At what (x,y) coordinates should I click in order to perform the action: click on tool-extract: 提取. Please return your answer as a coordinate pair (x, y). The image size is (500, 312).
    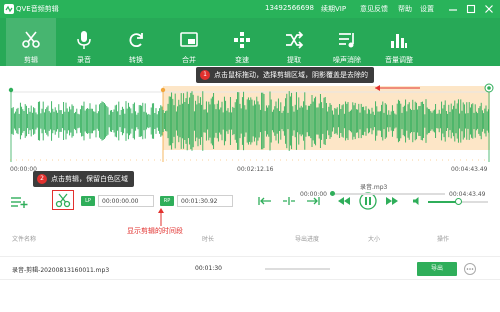
    Looking at the image, I should click on (294, 42).